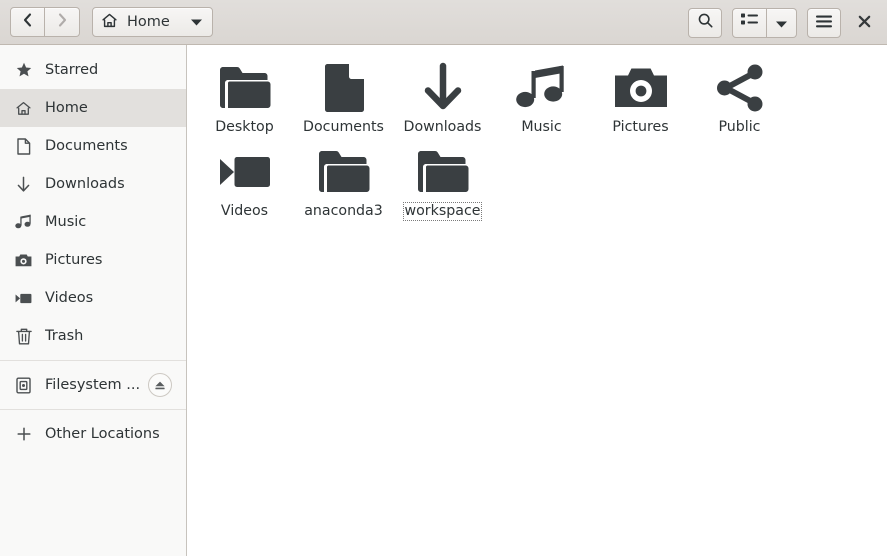  Describe the element at coordinates (740, 88) in the screenshot. I see `share-icon` at that location.